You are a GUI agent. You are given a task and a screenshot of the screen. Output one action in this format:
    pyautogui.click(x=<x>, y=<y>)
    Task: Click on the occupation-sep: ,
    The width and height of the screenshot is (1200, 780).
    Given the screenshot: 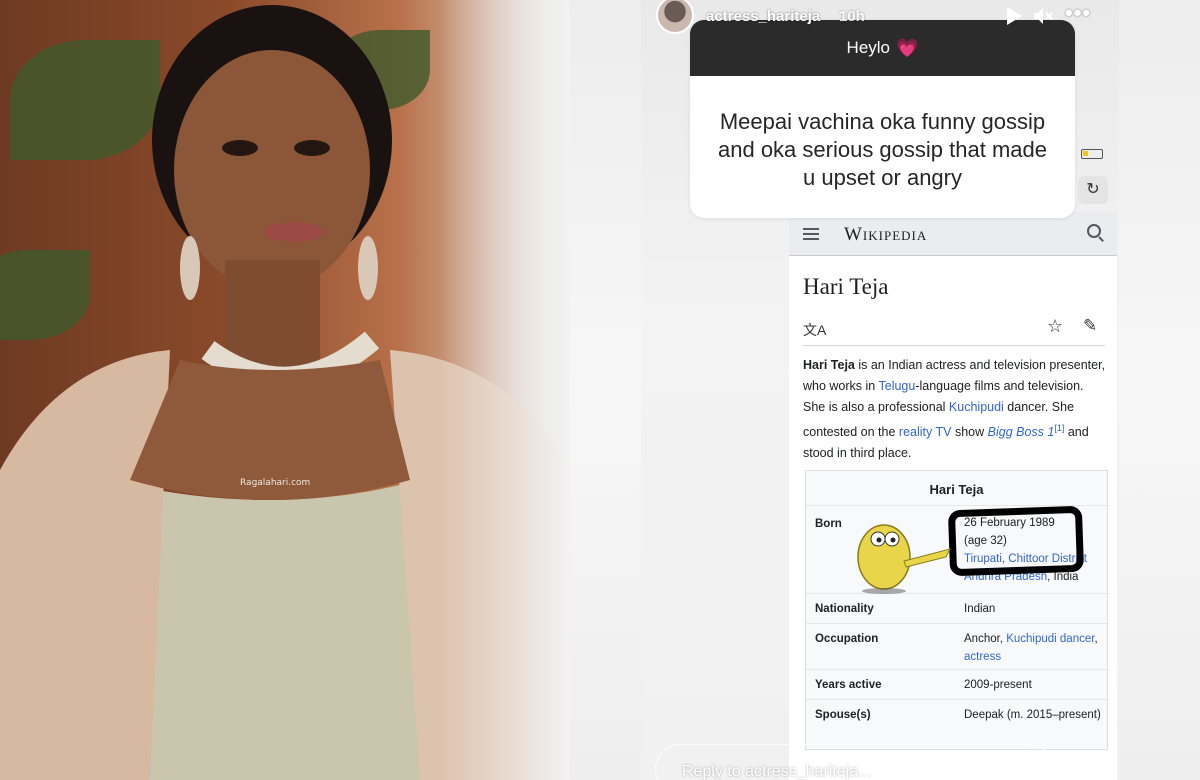 What is the action you would take?
    pyautogui.click(x=1096, y=639)
    